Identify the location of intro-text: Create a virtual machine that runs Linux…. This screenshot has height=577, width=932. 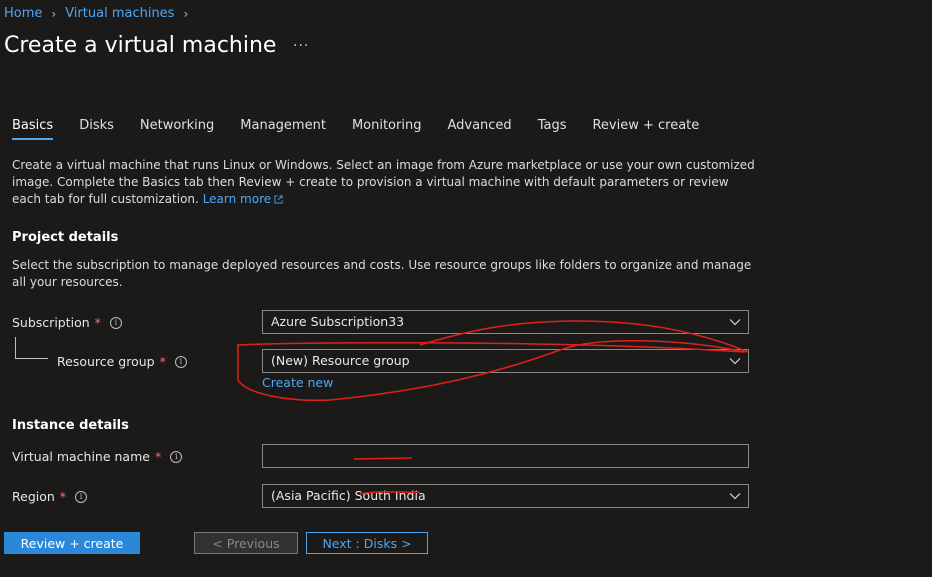
(384, 182).